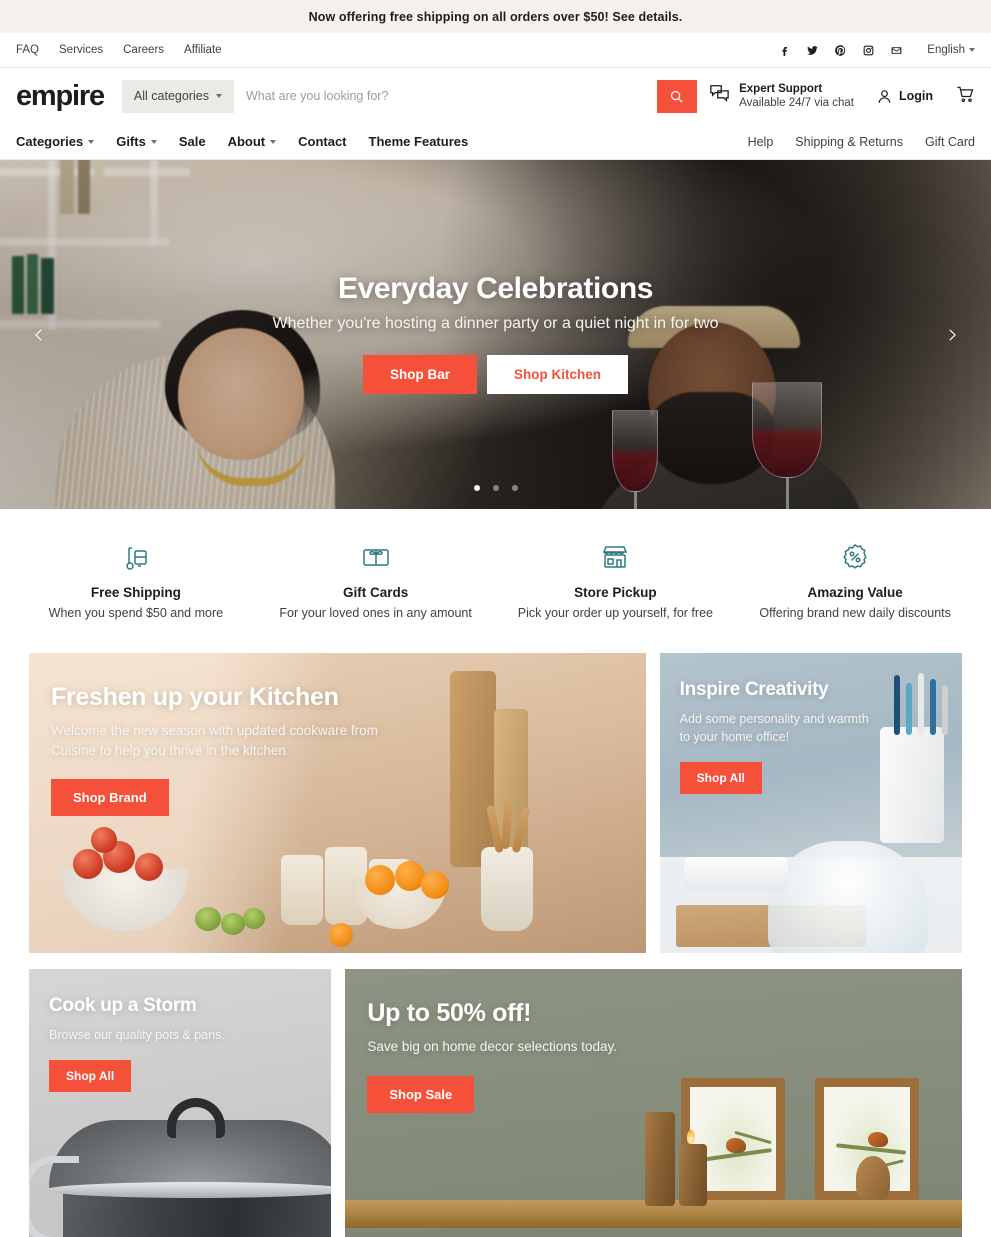 This screenshot has height=1237, width=991. Describe the element at coordinates (615, 592) in the screenshot. I see `feature-title: Store Pickup` at that location.